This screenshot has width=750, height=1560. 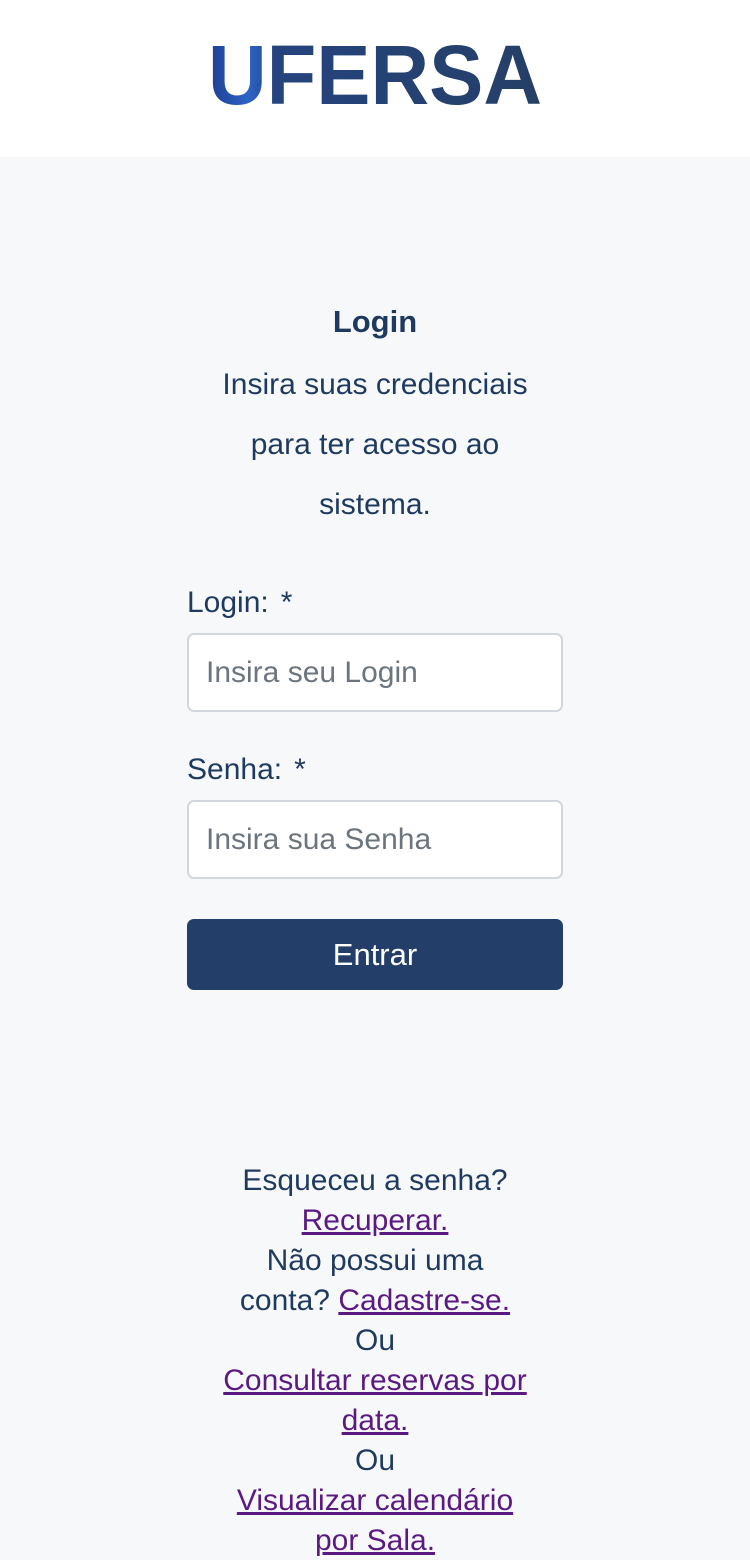 I want to click on password-required-marker: *, so click(x=300, y=769).